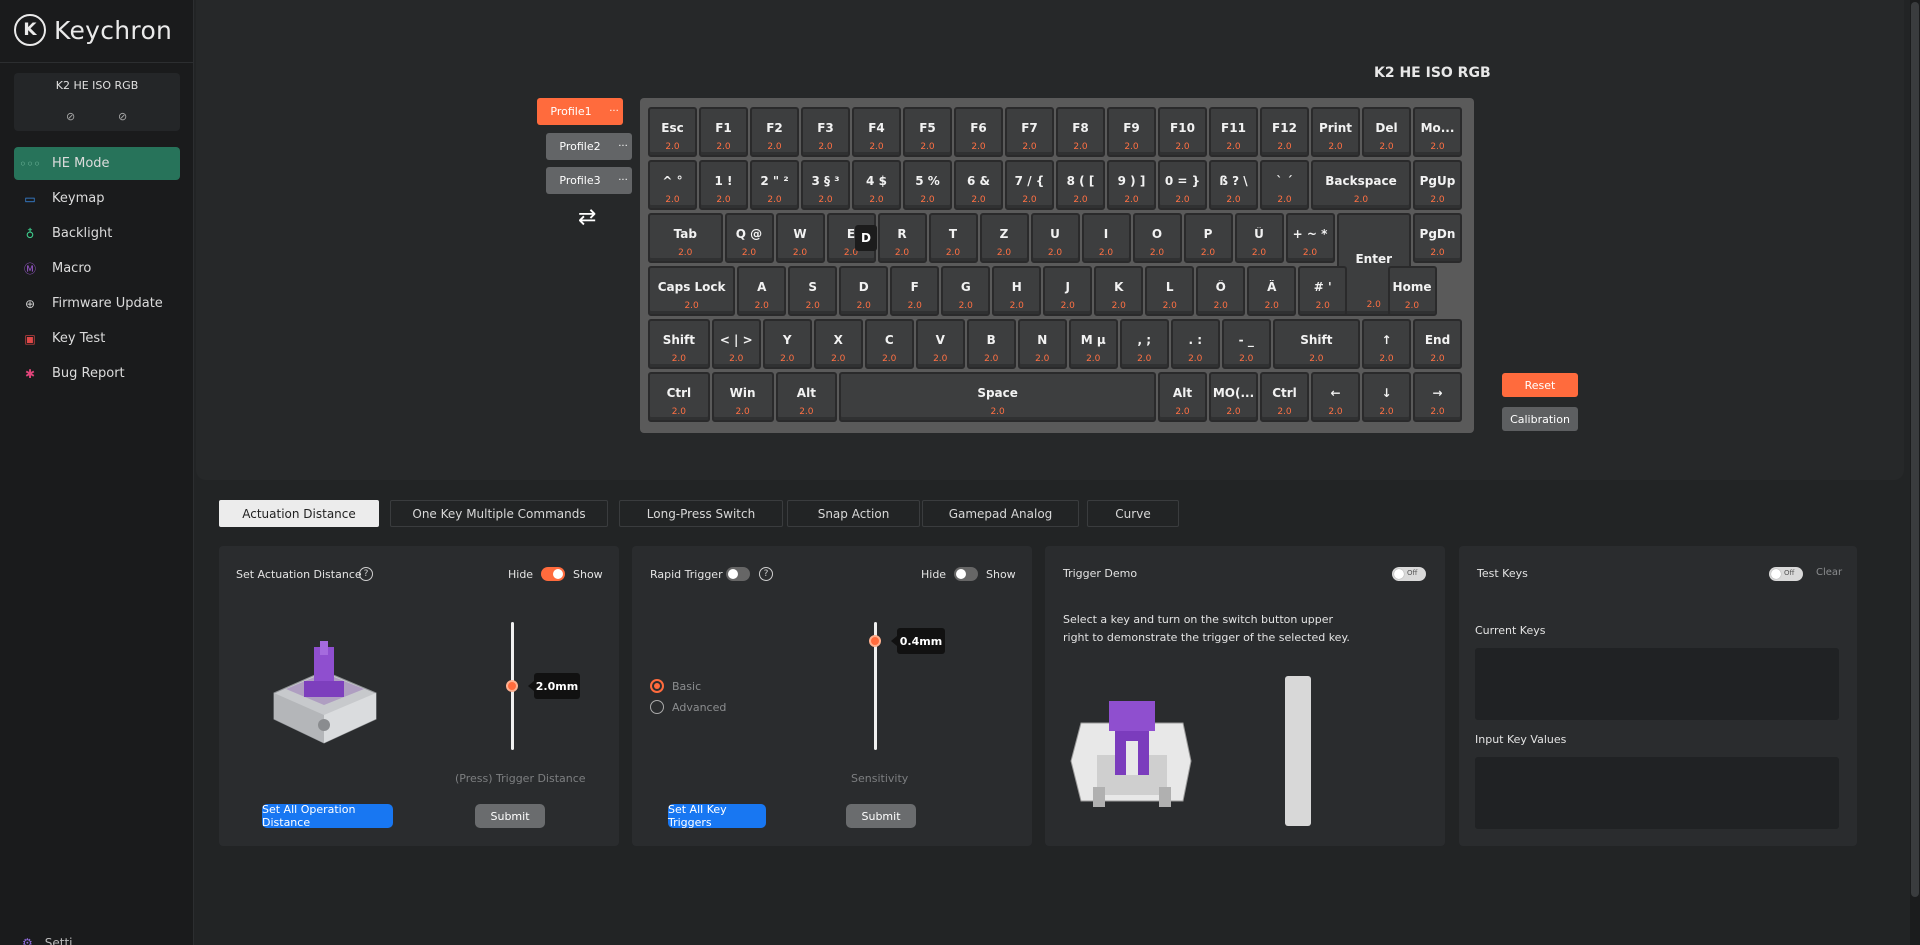 Image resolution: width=1920 pixels, height=945 pixels. What do you see at coordinates (97, 373) in the screenshot?
I see `sidebar-item-bug-report: ✱ Bug Report` at bounding box center [97, 373].